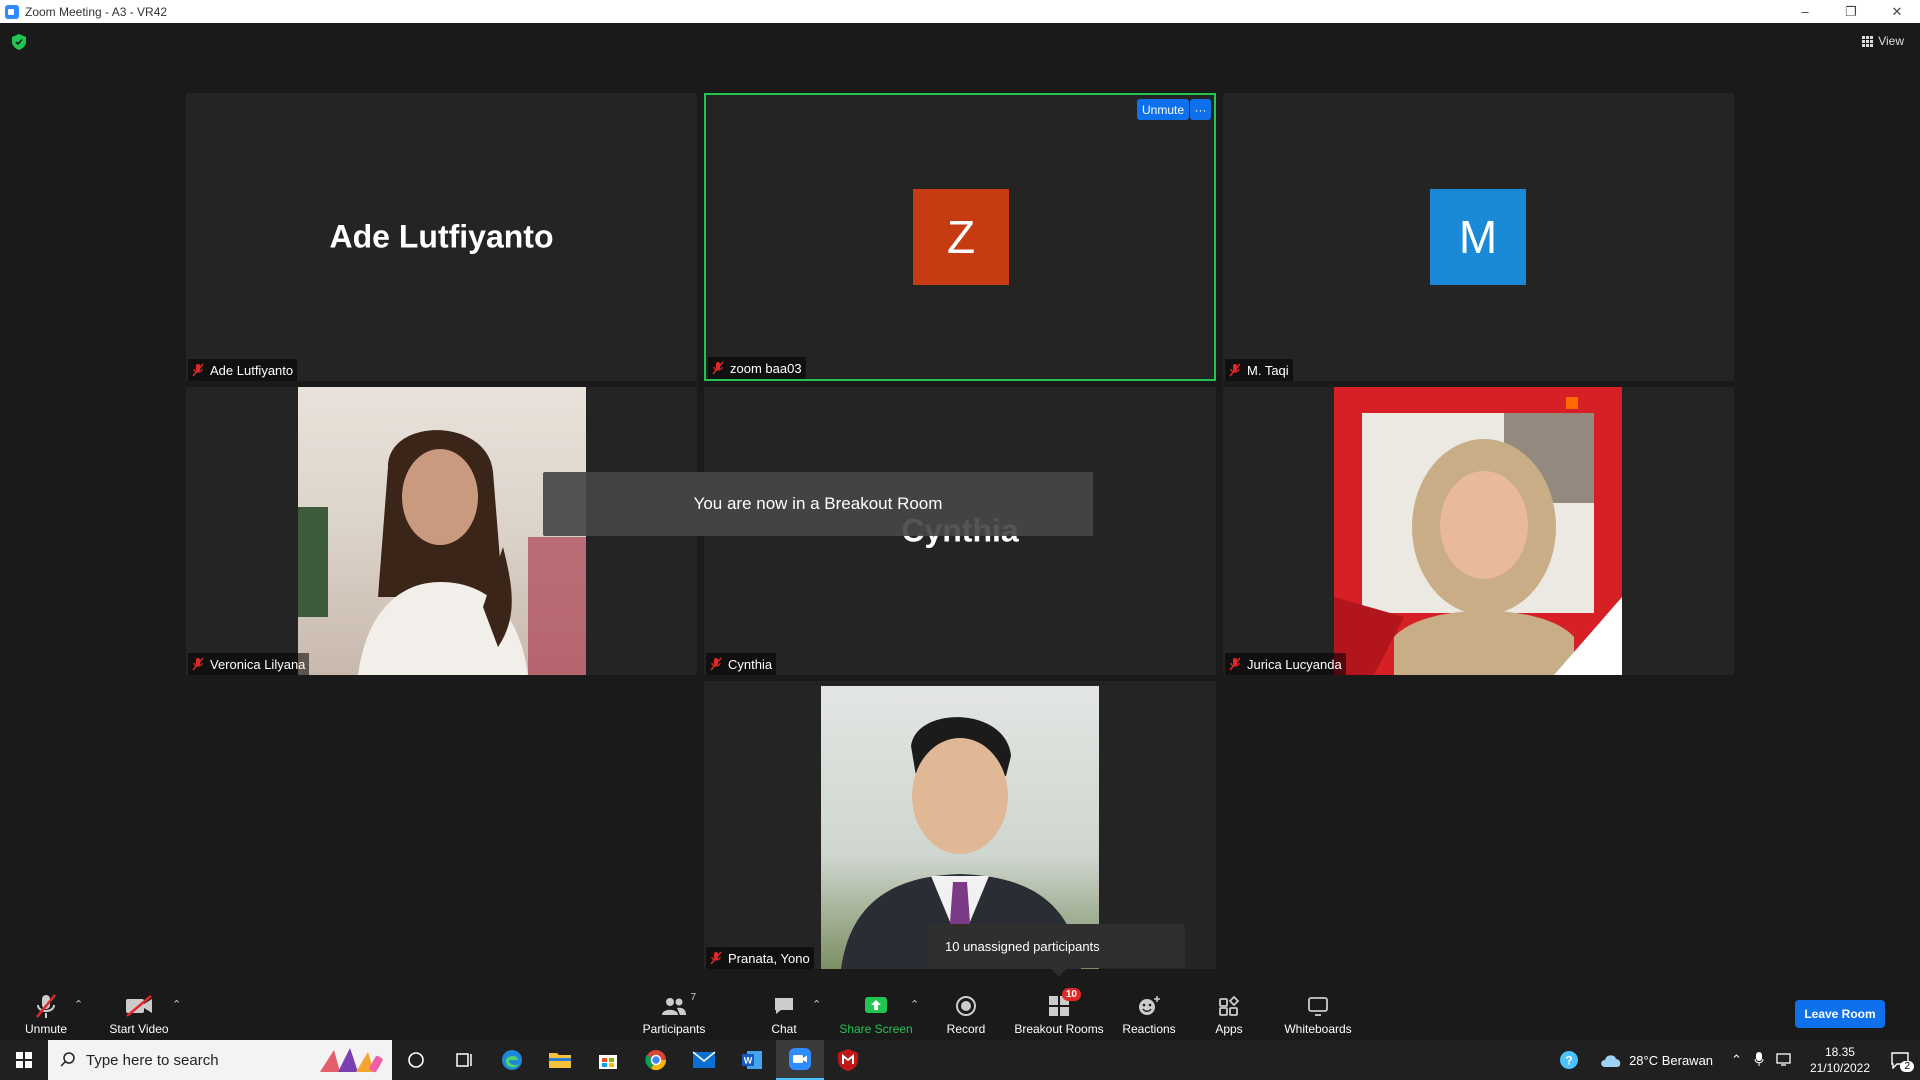  What do you see at coordinates (1840, 1014) in the screenshot?
I see `leave-room-button: Leave Room` at bounding box center [1840, 1014].